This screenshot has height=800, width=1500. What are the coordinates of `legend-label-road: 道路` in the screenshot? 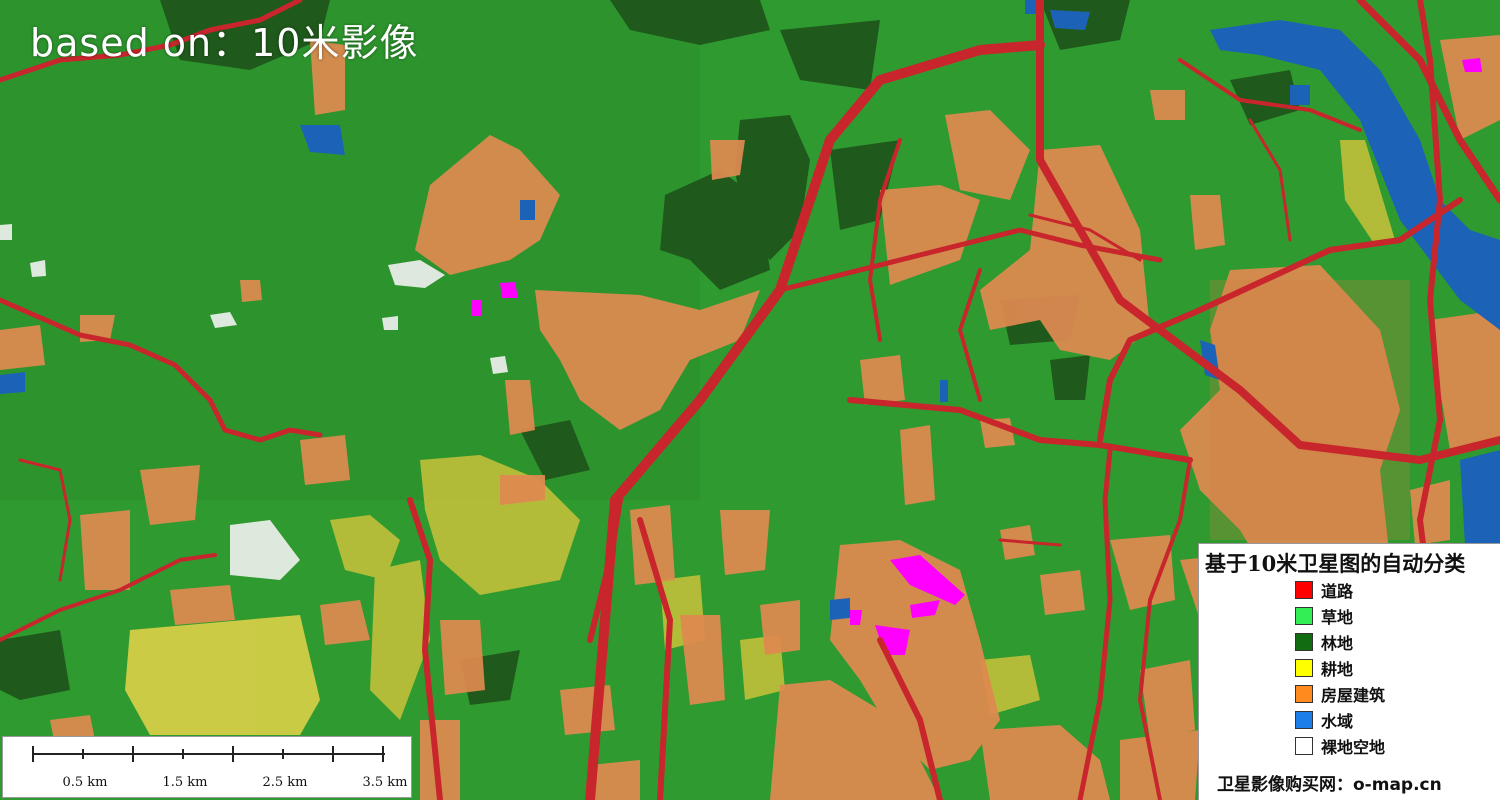 It's located at (1337, 591).